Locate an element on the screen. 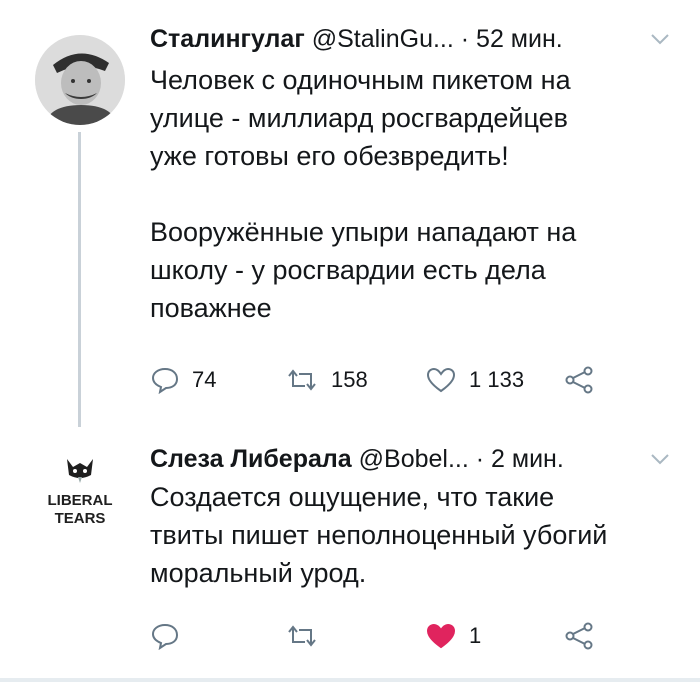 The width and height of the screenshot is (700, 682). reply-count: 74 is located at coordinates (204, 379).